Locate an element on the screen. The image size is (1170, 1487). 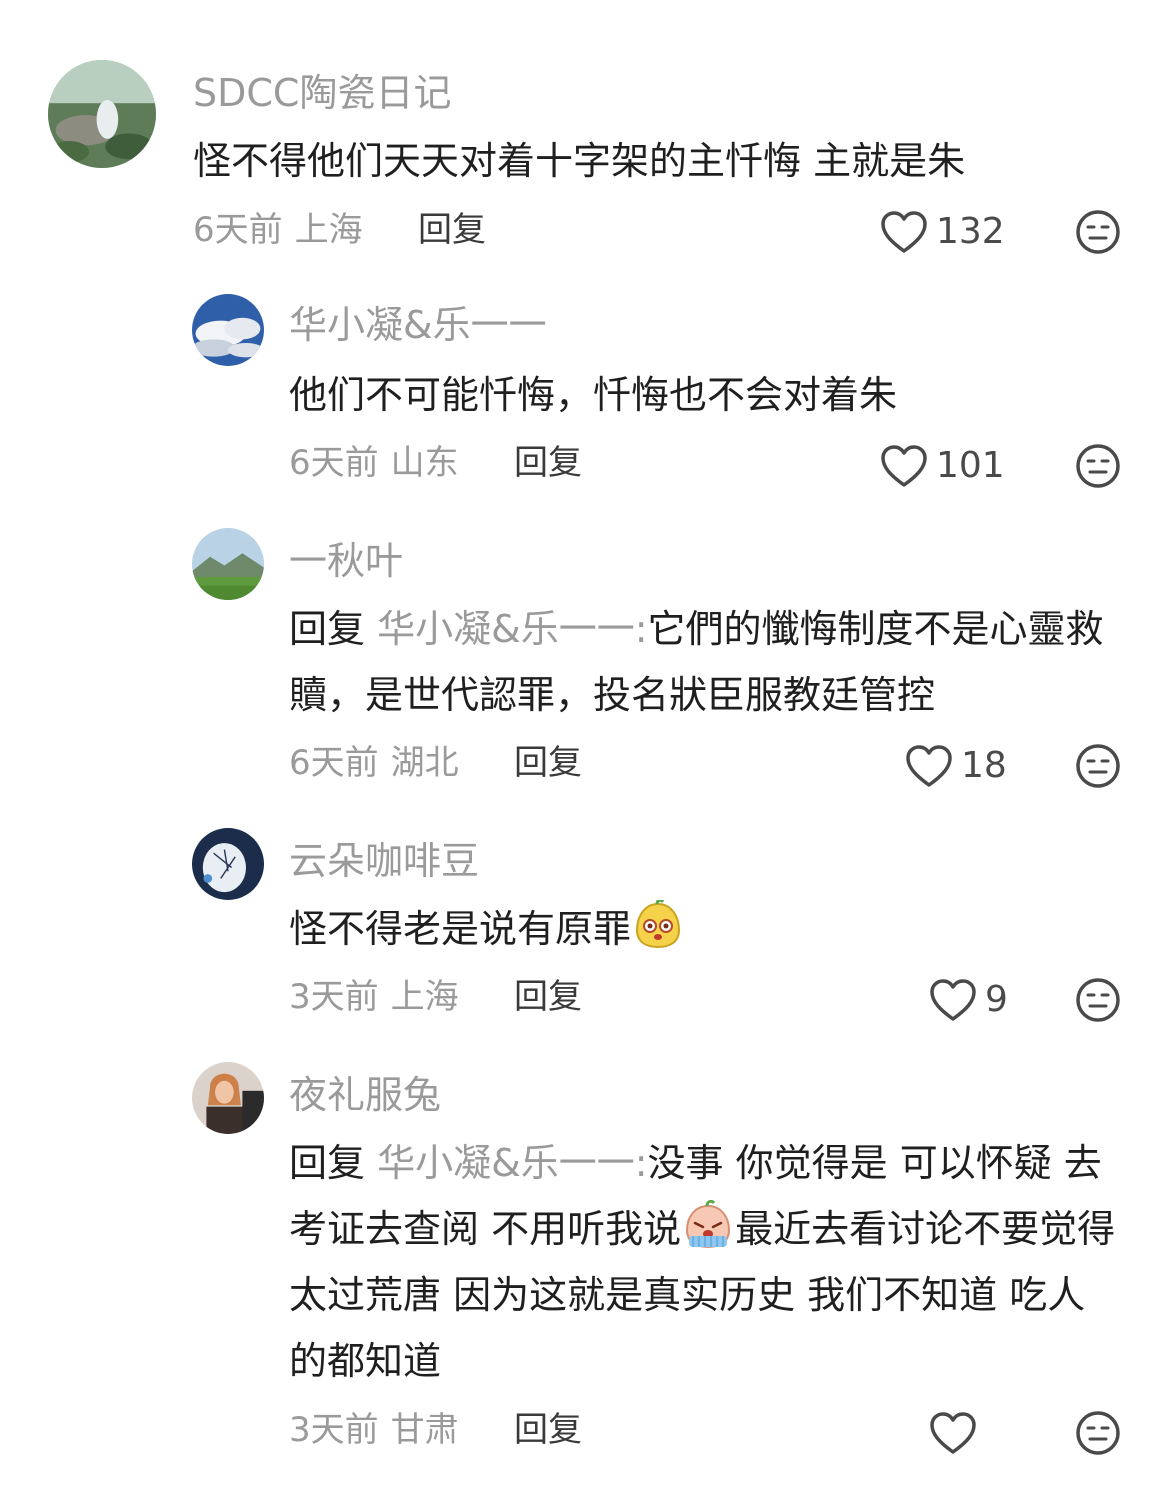
like-count: 9 is located at coordinates (996, 999).